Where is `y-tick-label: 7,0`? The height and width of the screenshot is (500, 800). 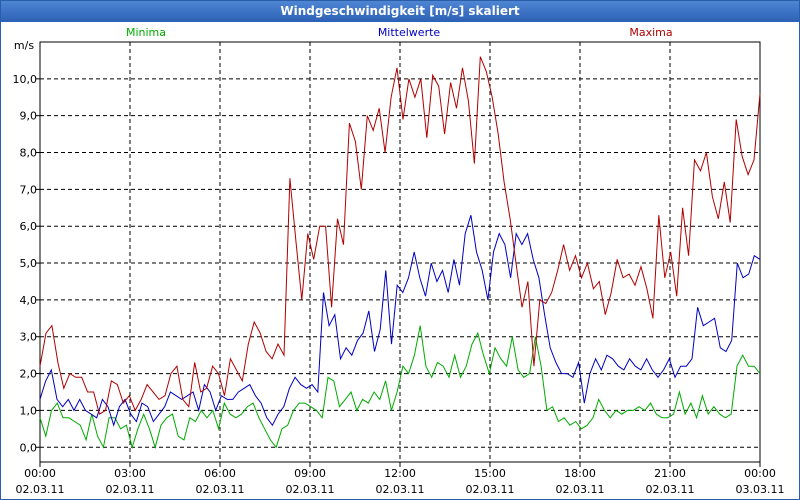 y-tick-label: 7,0 is located at coordinates (29, 189).